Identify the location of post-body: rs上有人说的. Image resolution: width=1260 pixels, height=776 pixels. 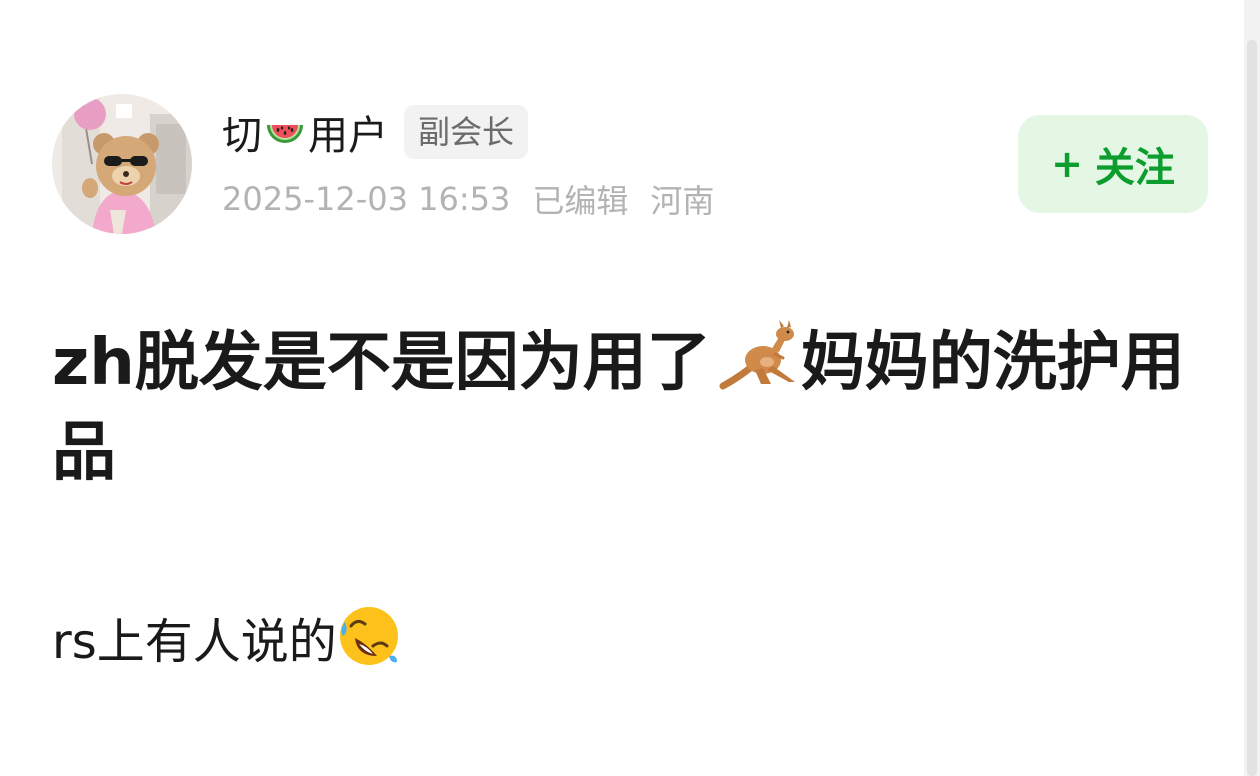
(226, 641).